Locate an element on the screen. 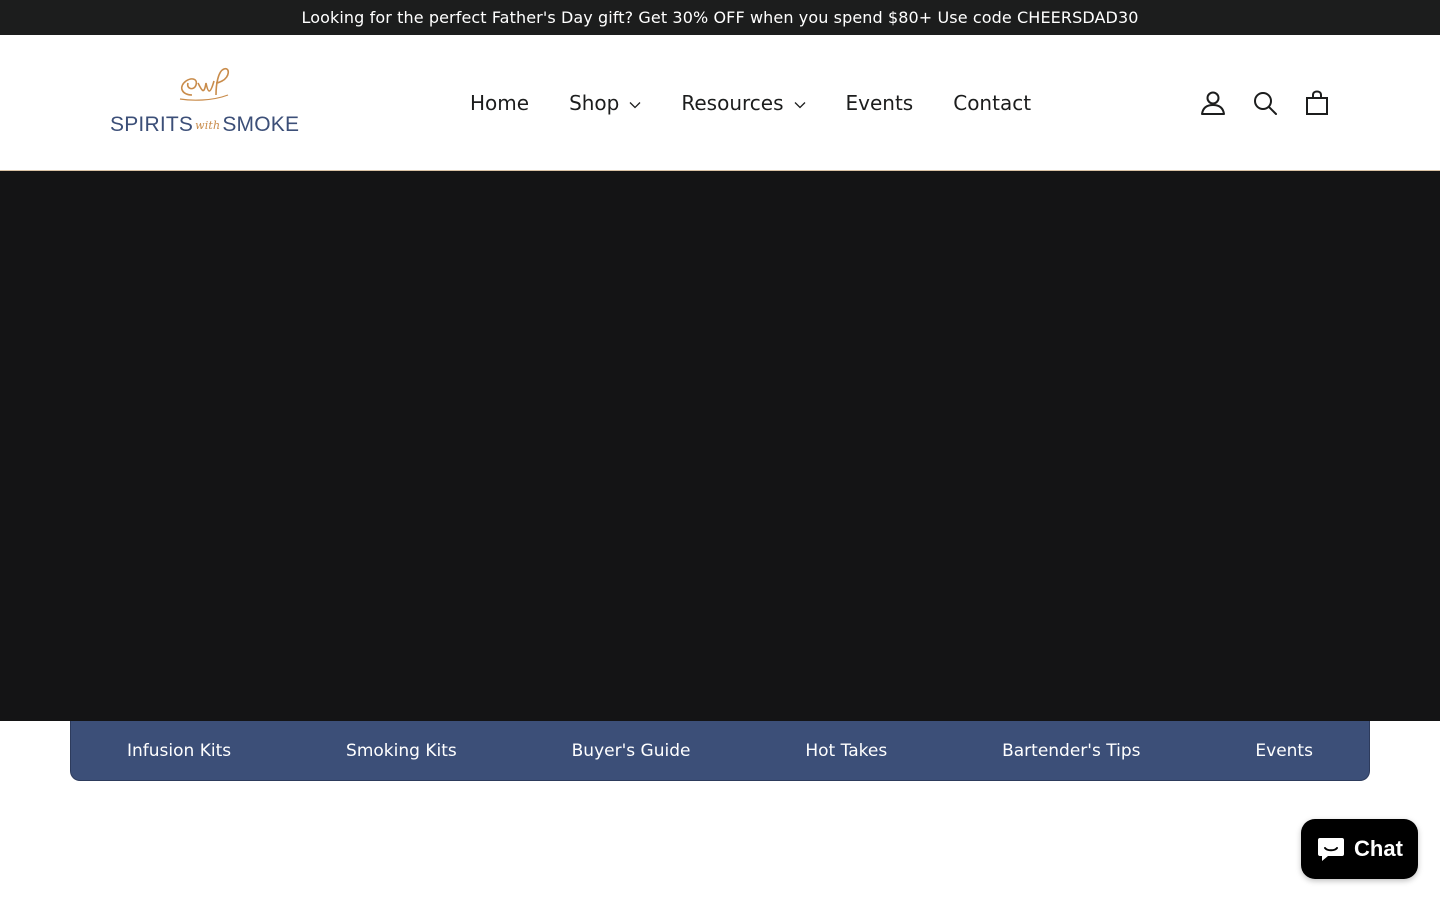  chat-label: Chat is located at coordinates (1378, 848).